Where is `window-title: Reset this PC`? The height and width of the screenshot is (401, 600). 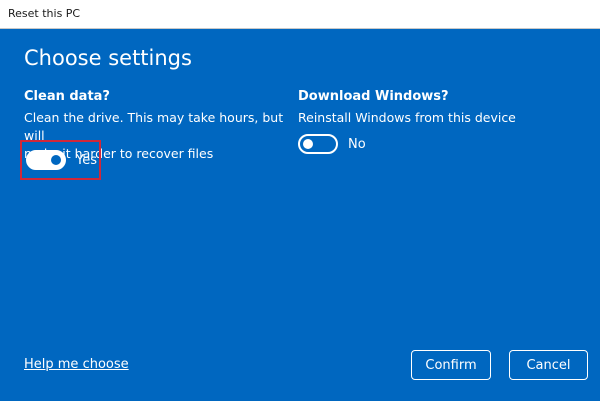 window-title: Reset this PC is located at coordinates (44, 13).